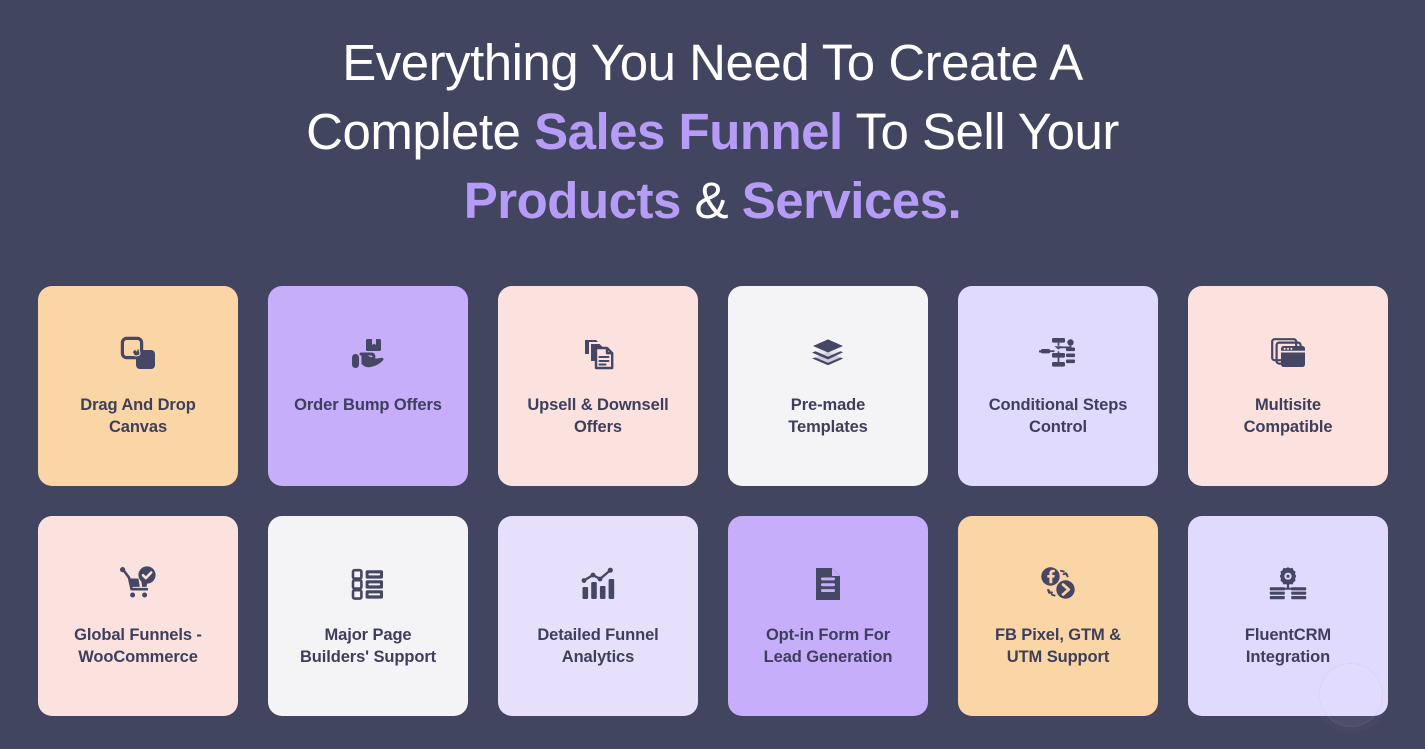 This screenshot has height=749, width=1425. What do you see at coordinates (1288, 386) in the screenshot?
I see `feature-card: Multisite Compatible` at bounding box center [1288, 386].